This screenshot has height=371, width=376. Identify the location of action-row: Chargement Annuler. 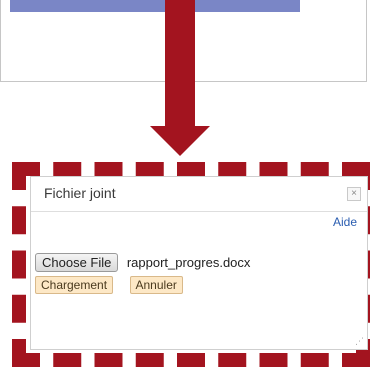
(115, 285).